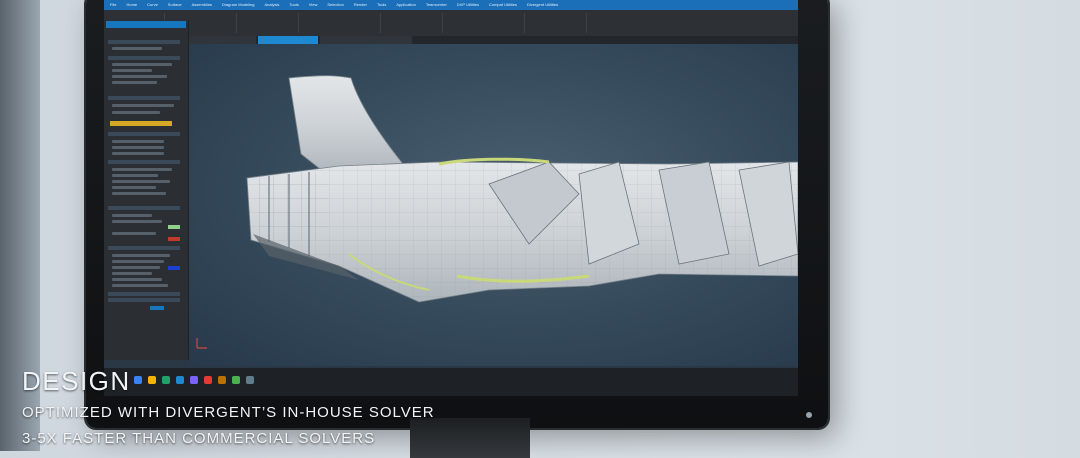 The width and height of the screenshot is (1080, 458). Describe the element at coordinates (542, 5) in the screenshot. I see `menu-item: Divergent Utilities` at that location.